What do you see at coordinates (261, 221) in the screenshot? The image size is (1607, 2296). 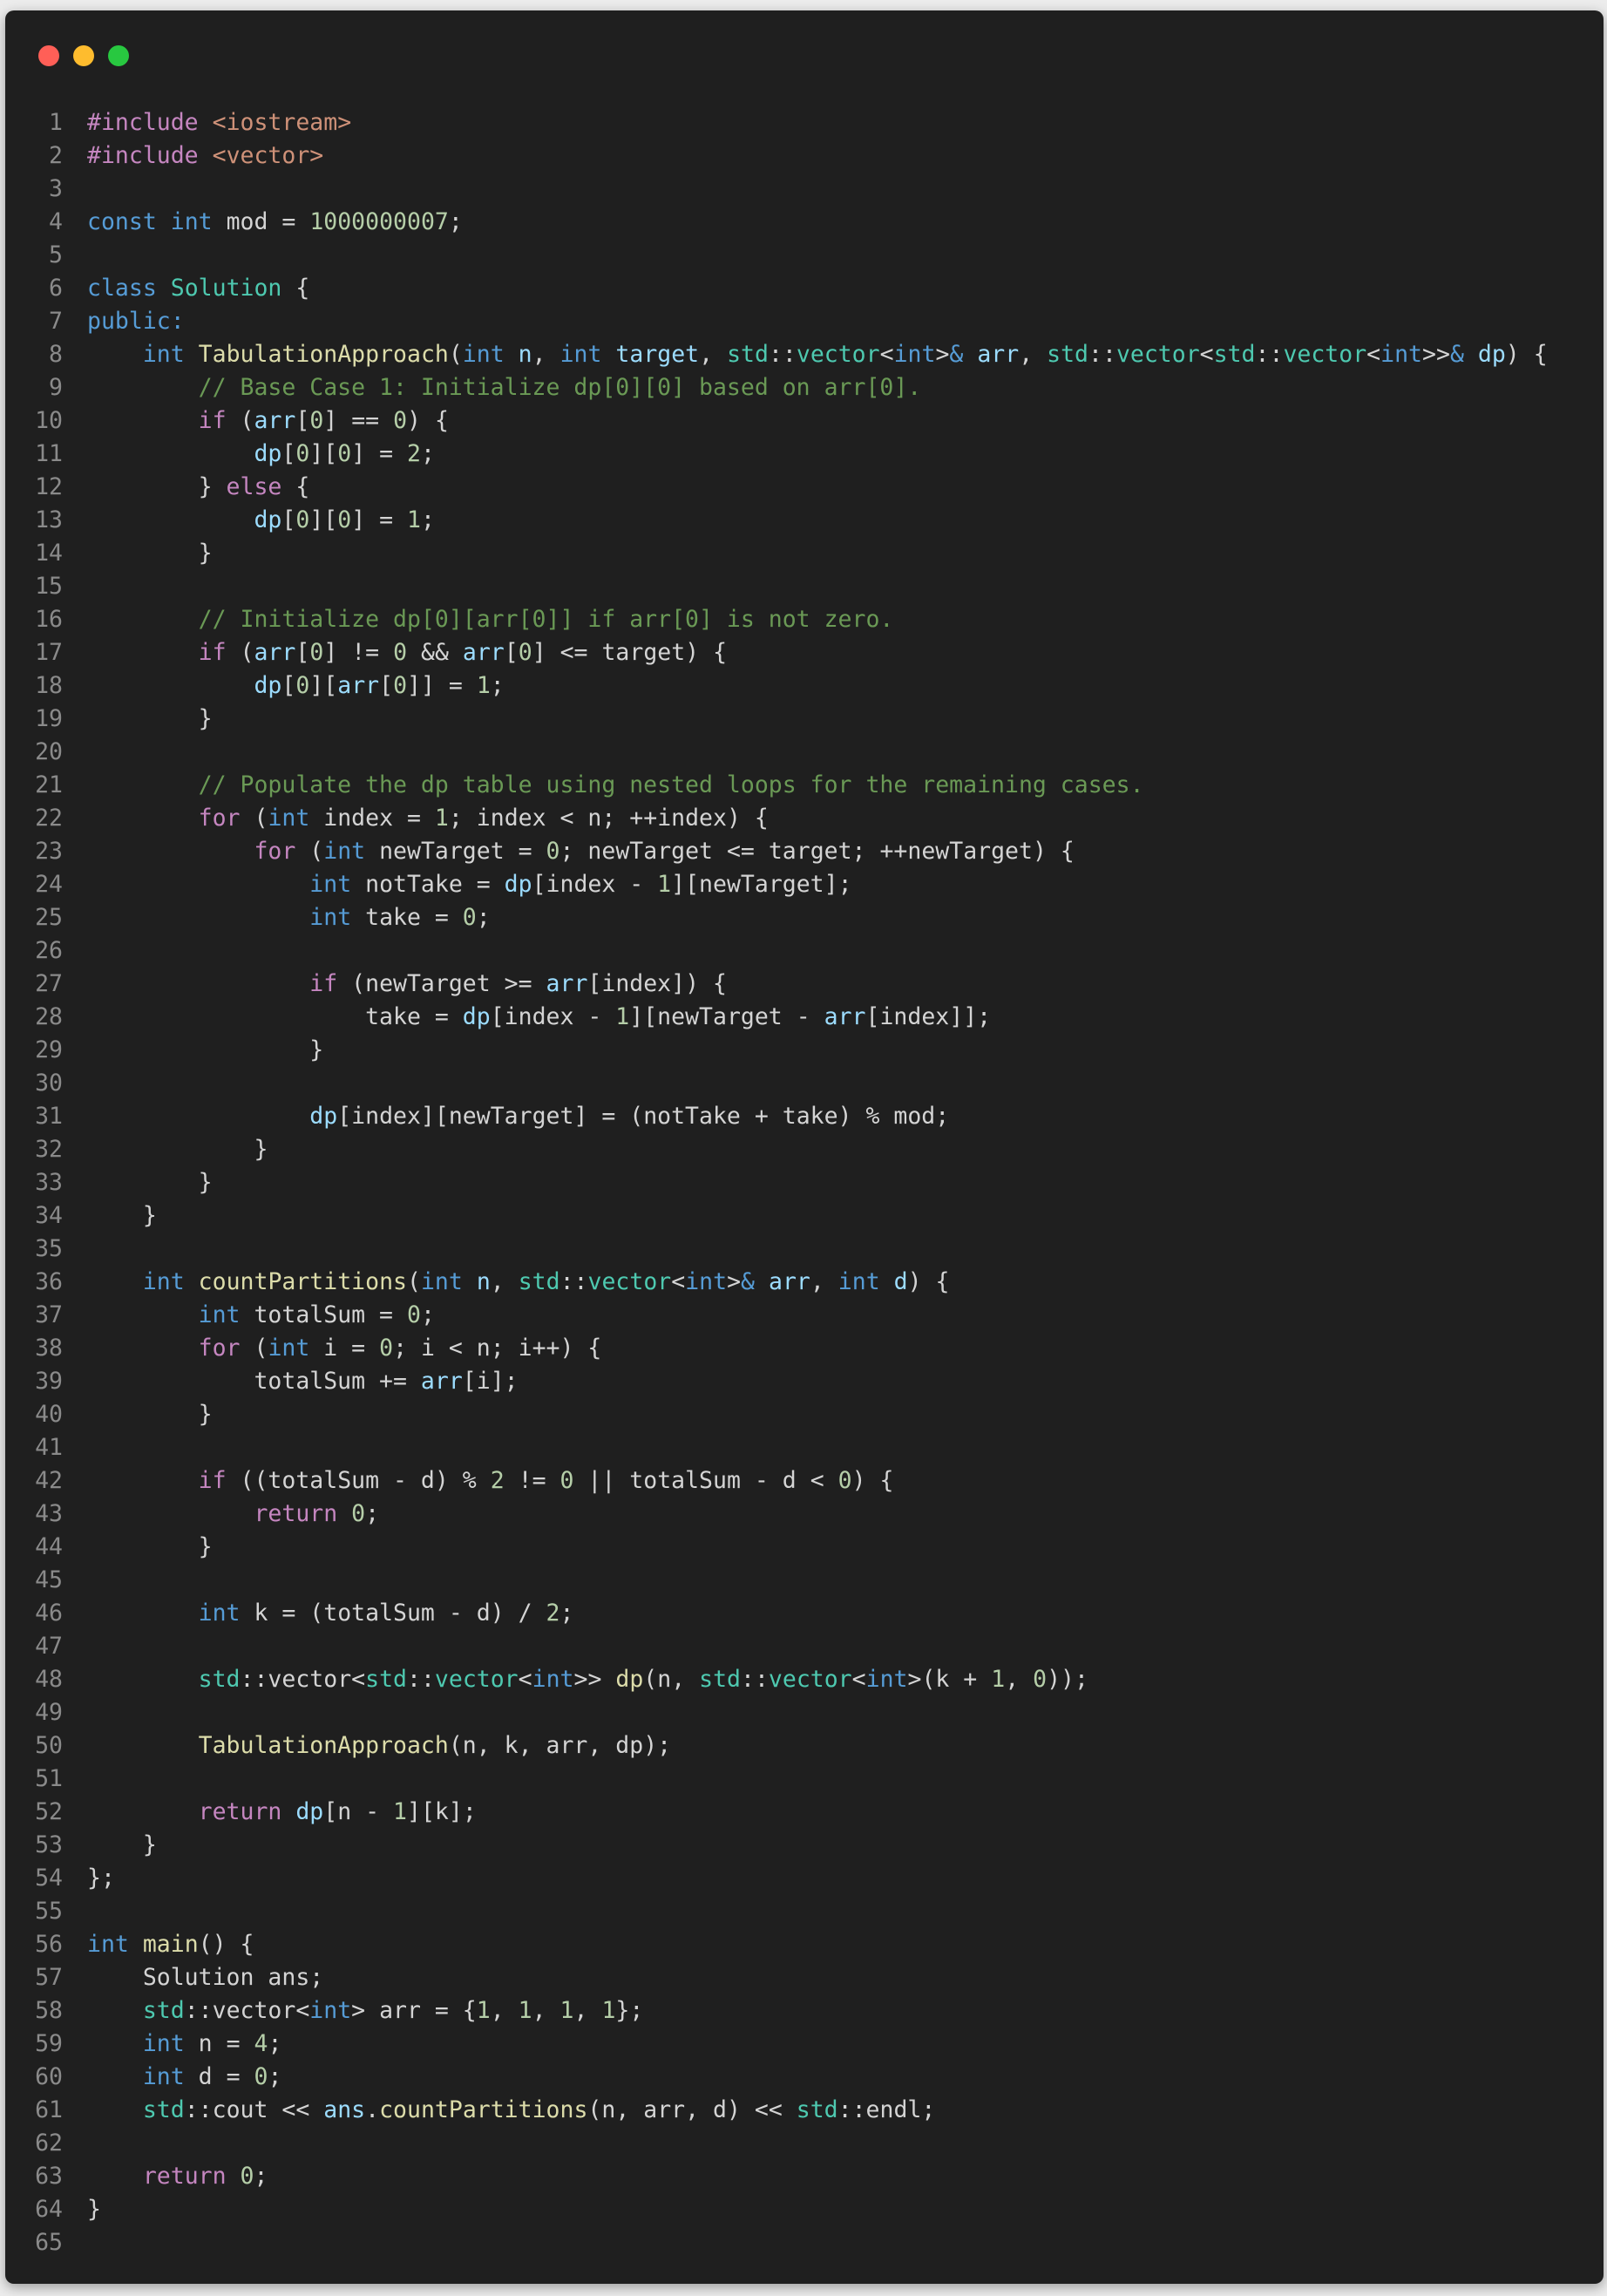 I see `code-token: mod =` at bounding box center [261, 221].